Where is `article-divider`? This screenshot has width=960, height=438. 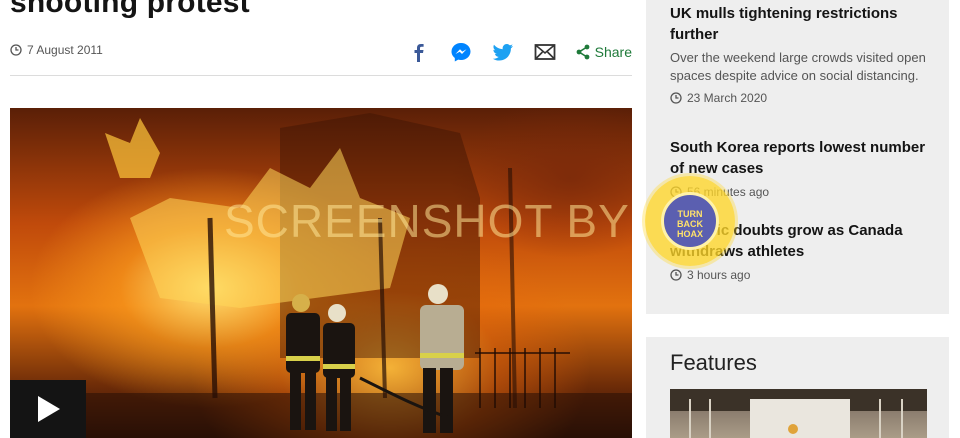
article-divider is located at coordinates (321, 75).